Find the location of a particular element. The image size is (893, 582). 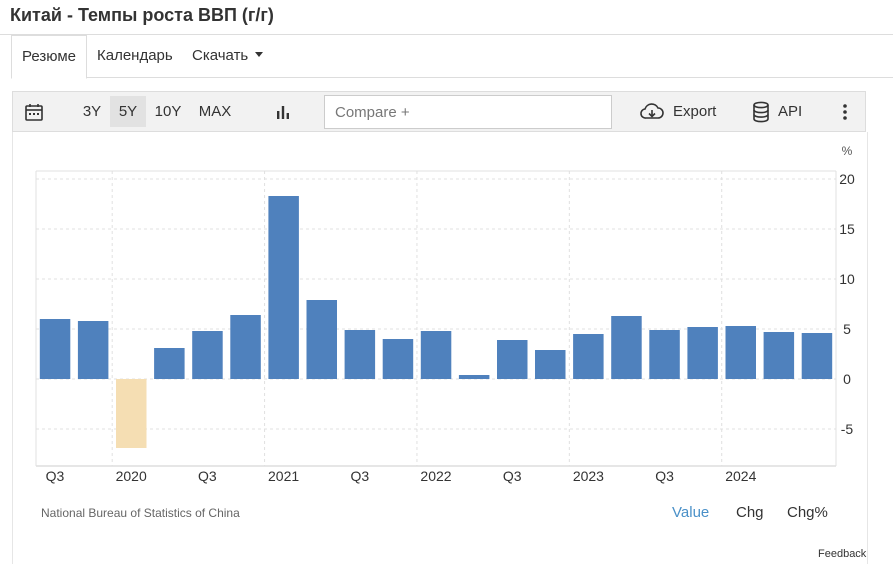

export-label: Export is located at coordinates (695, 111).